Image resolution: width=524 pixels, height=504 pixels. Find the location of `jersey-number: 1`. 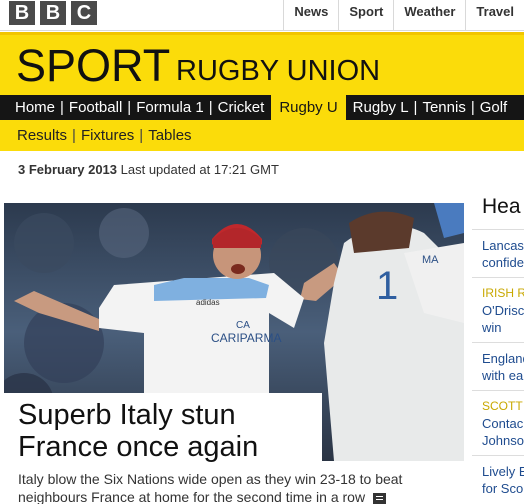

jersey-number: 1 is located at coordinates (387, 286).